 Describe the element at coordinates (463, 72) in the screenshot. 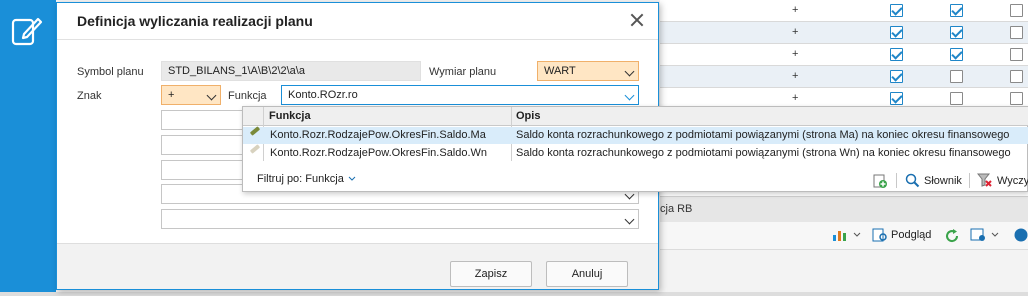

I see `dimension-label: Wymiar planu` at that location.